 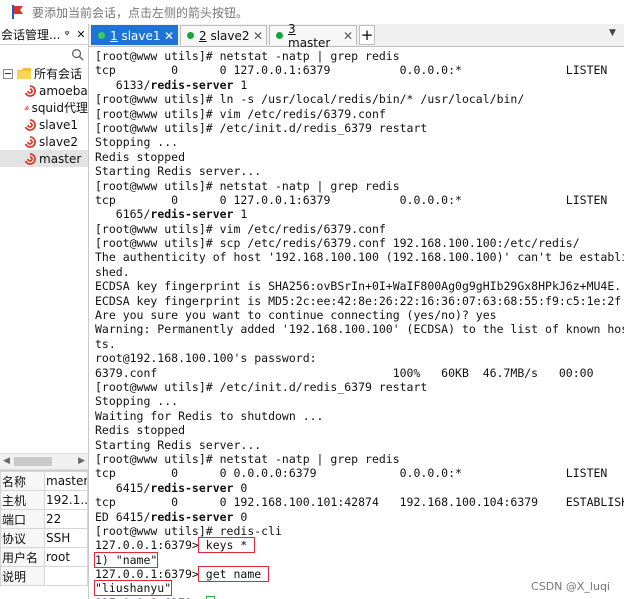 I want to click on tab-slave2: 2 slave2 ✕, so click(x=223, y=35).